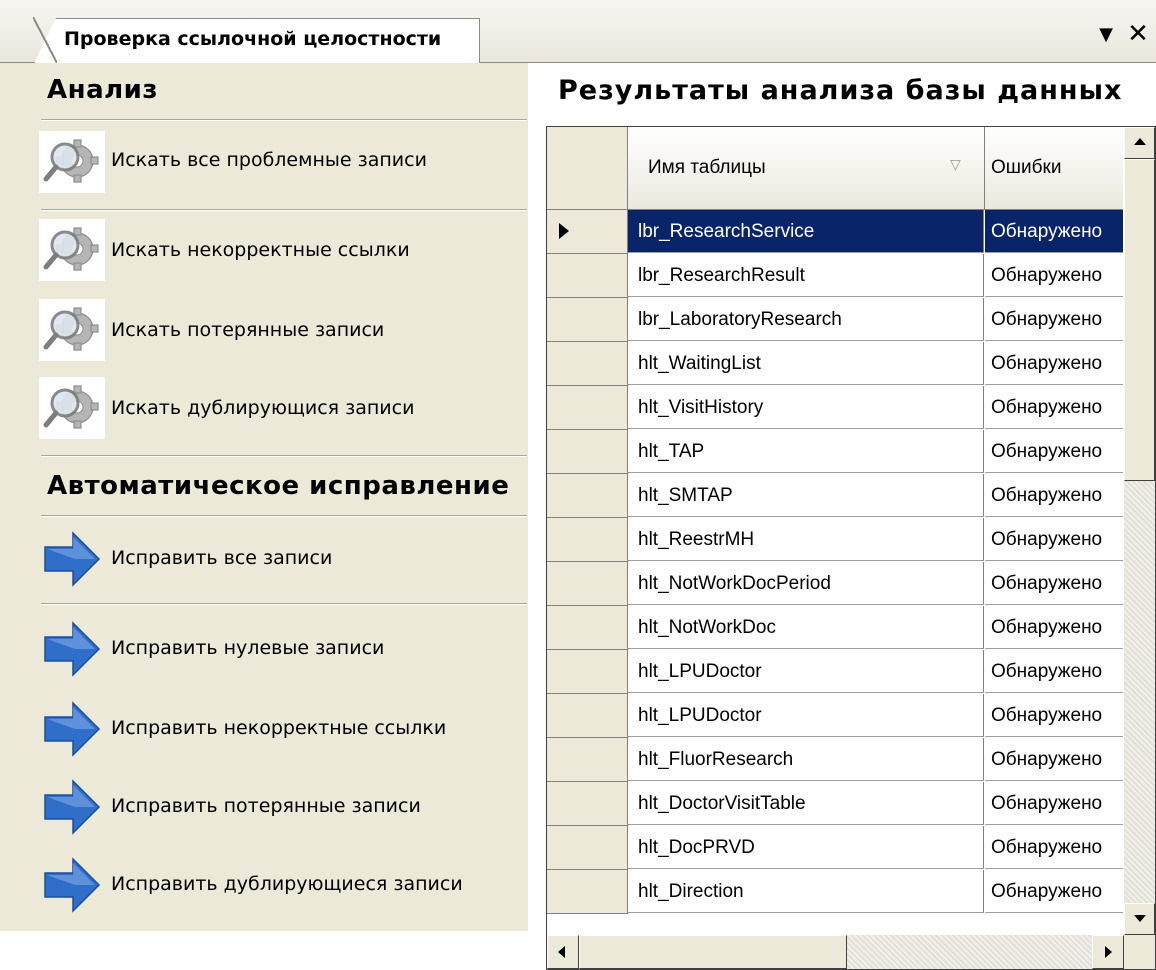  Describe the element at coordinates (806, 891) in the screenshot. I see `cell-table-name: hlt_Direction` at that location.